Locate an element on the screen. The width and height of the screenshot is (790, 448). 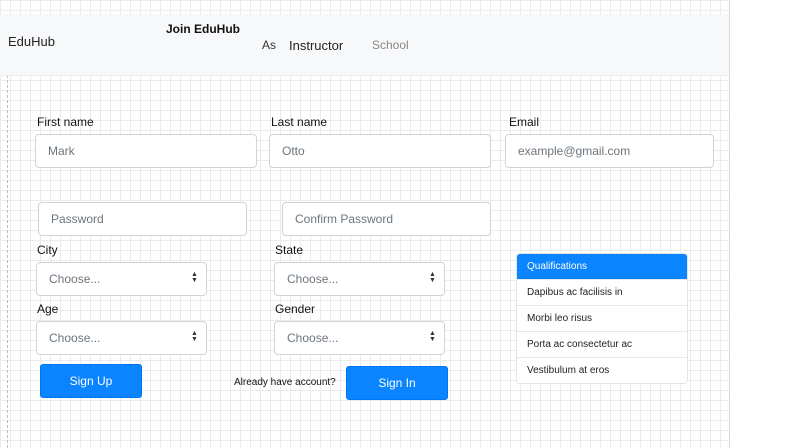
first-name-label: First name is located at coordinates (65, 122).